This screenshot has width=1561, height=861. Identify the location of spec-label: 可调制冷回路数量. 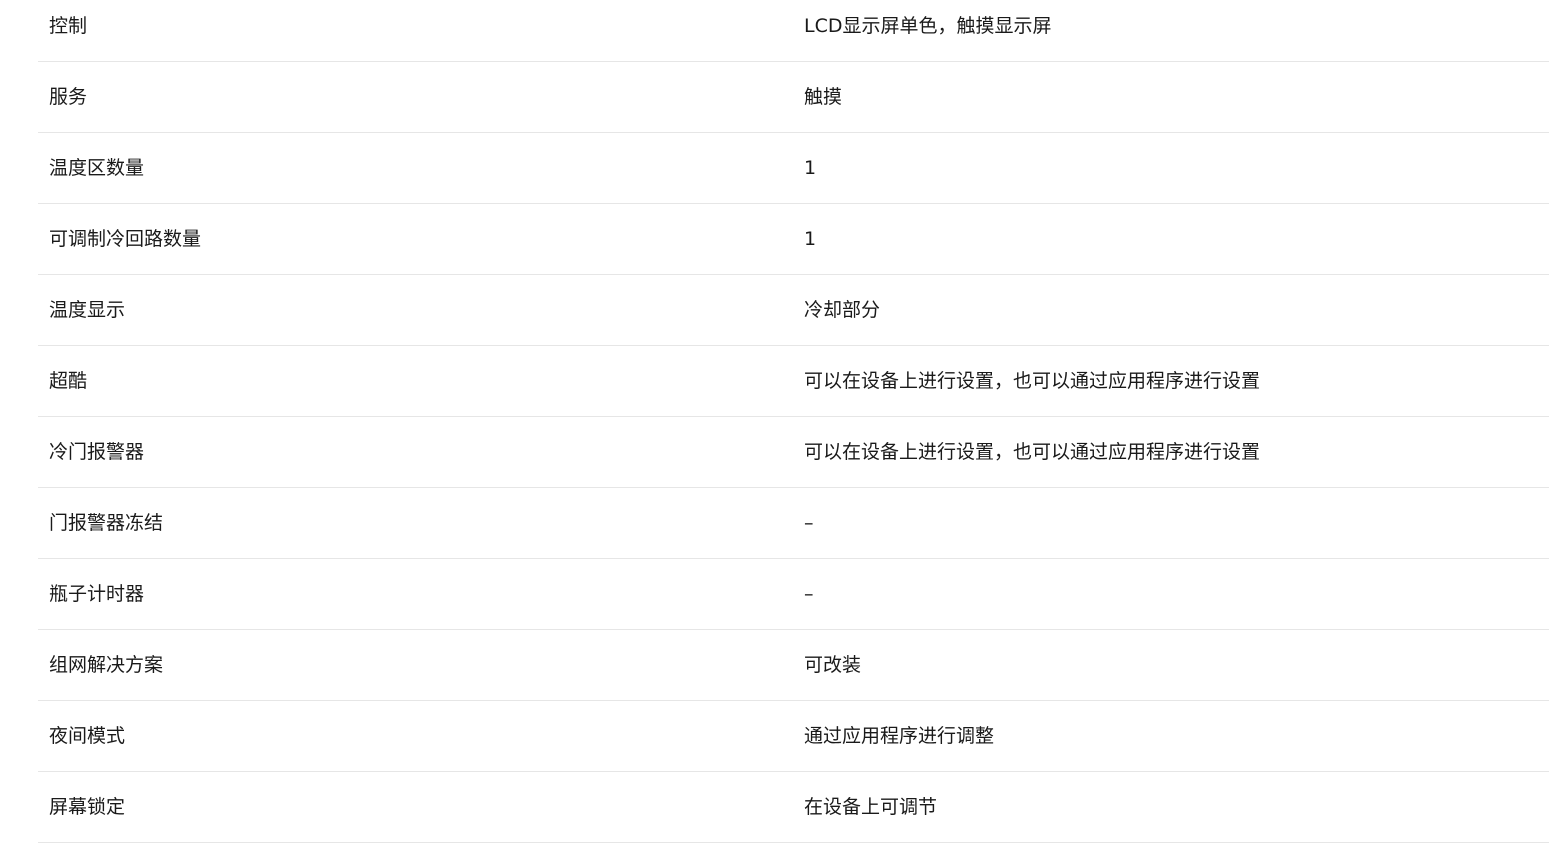
(125, 239).